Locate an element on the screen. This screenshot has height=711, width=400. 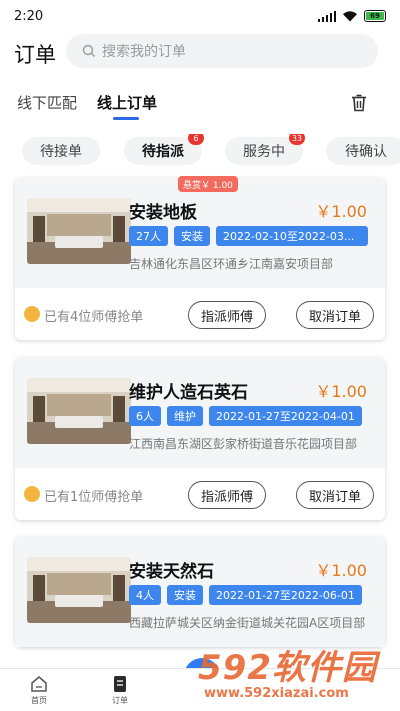
order-tags: 4人 安装 2022-01-27至2022-06-01 is located at coordinates (245, 595).